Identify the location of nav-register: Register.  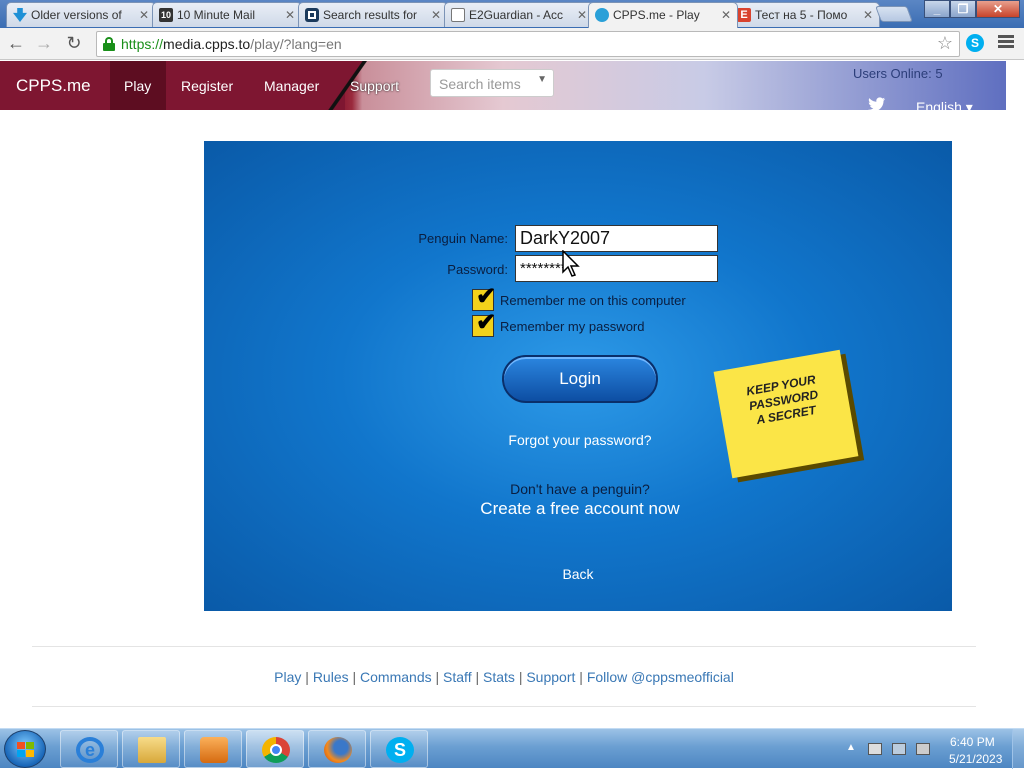
(207, 86).